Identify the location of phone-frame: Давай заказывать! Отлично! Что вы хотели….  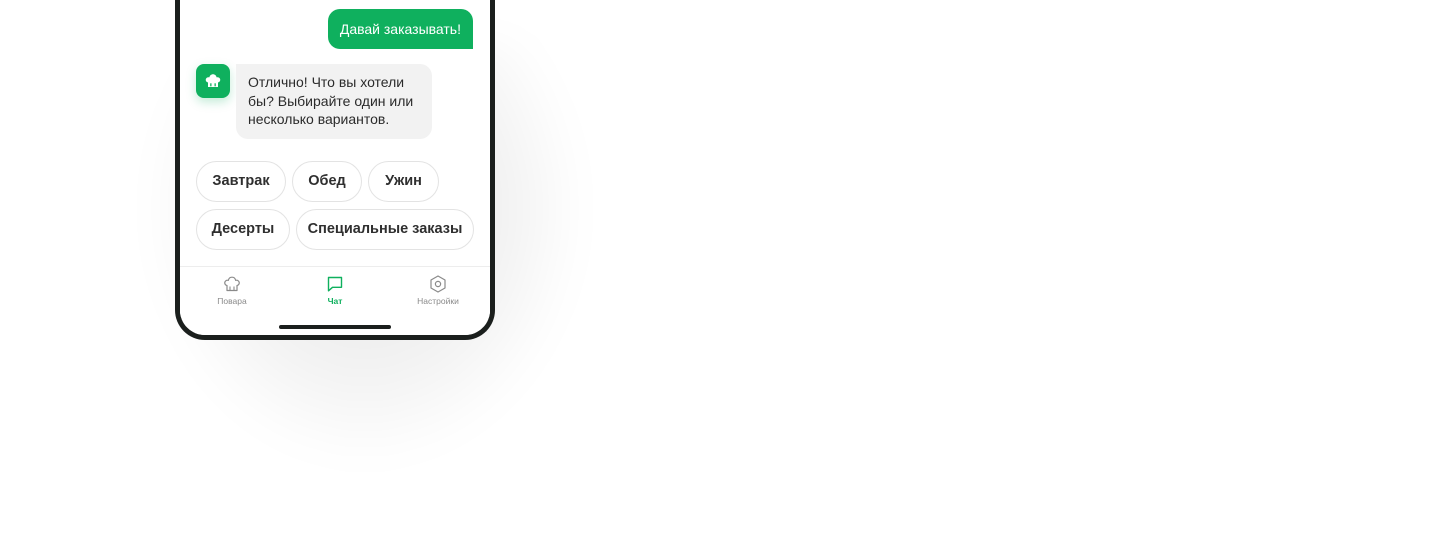
(335, 170).